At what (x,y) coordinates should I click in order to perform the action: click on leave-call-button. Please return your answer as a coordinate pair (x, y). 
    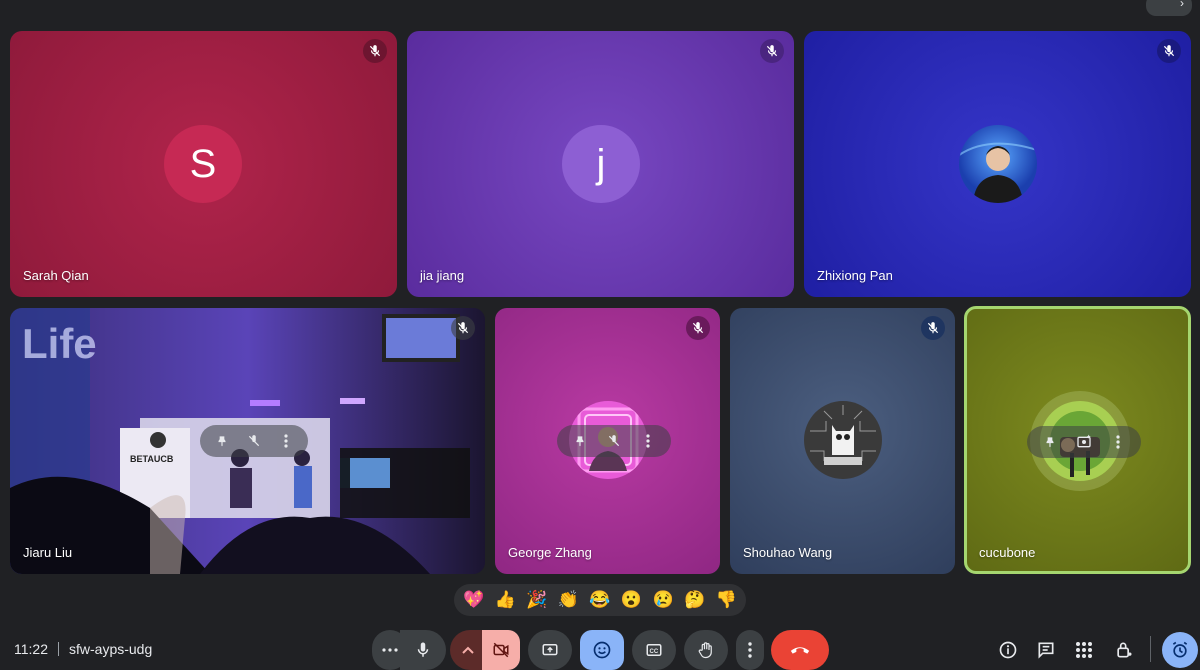
    Looking at the image, I should click on (800, 650).